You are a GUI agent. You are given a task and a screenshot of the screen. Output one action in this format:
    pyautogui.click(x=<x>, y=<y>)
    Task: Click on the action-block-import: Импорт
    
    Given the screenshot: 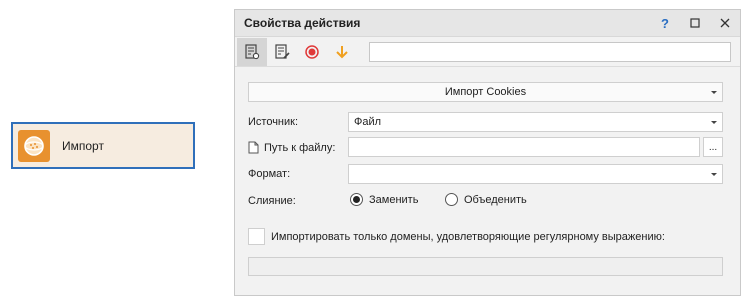 What is the action you would take?
    pyautogui.click(x=103, y=145)
    